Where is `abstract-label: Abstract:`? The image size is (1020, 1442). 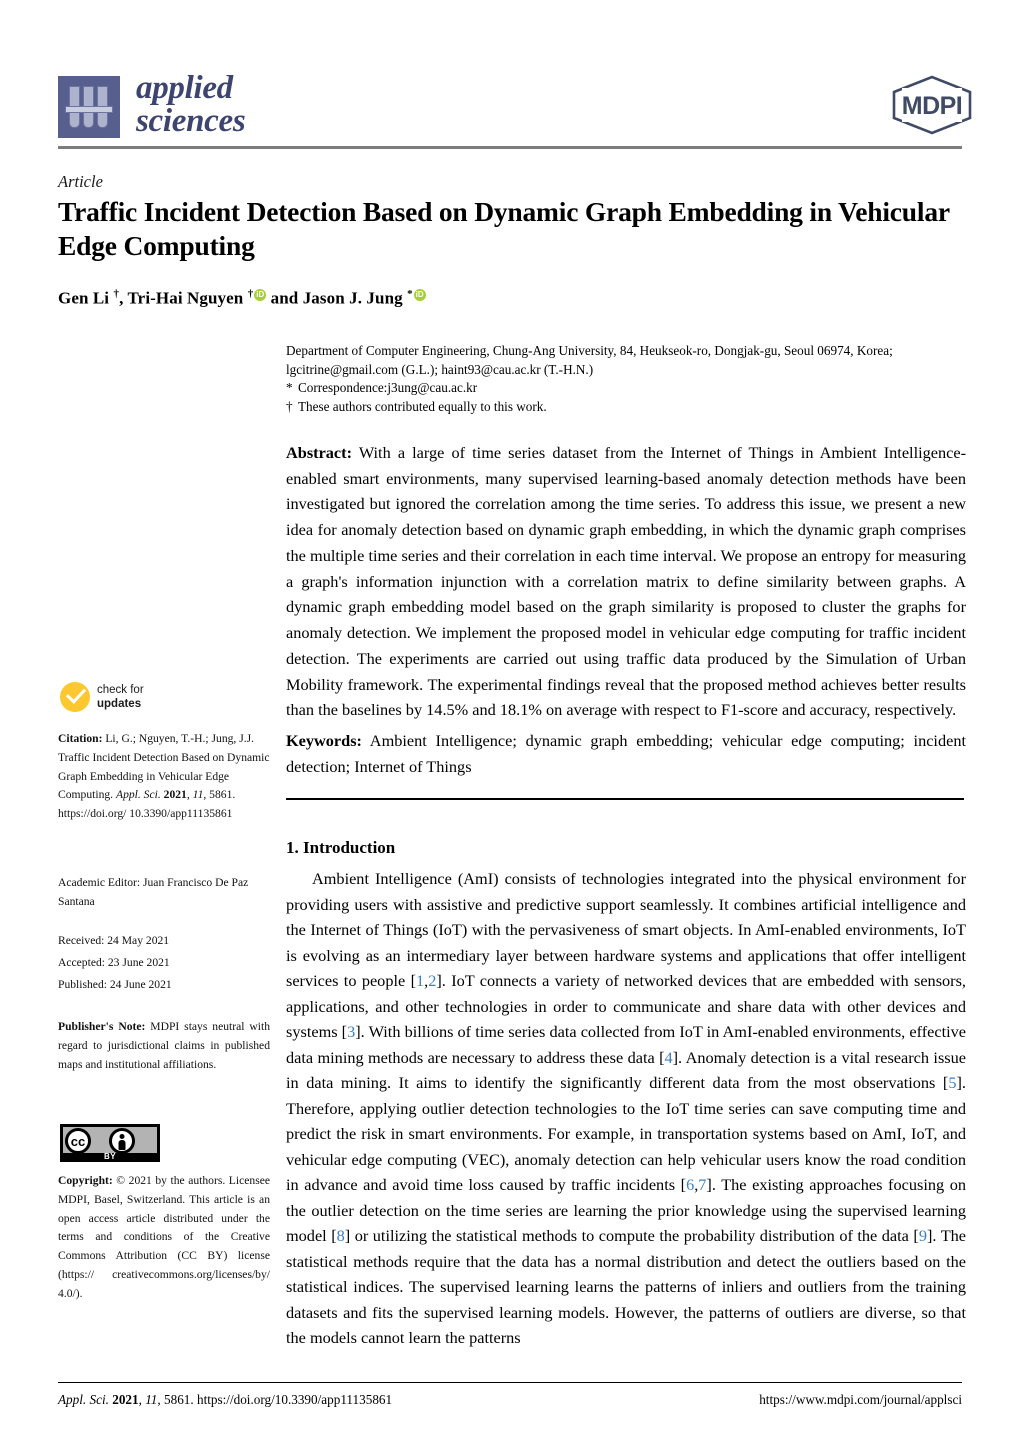 abstract-label: Abstract: is located at coordinates (319, 452).